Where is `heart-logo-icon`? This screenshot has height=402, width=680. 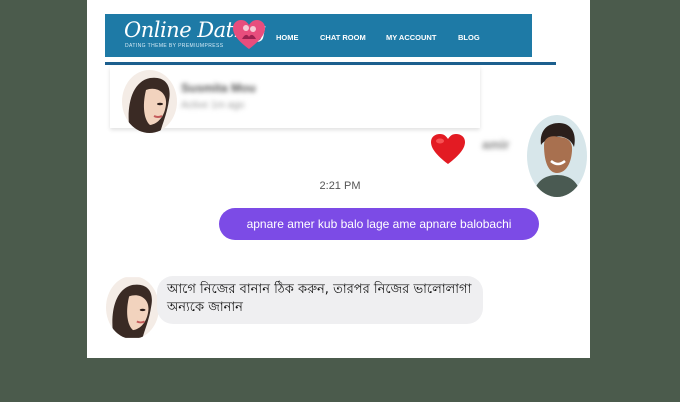
heart-logo-icon is located at coordinates (249, 34).